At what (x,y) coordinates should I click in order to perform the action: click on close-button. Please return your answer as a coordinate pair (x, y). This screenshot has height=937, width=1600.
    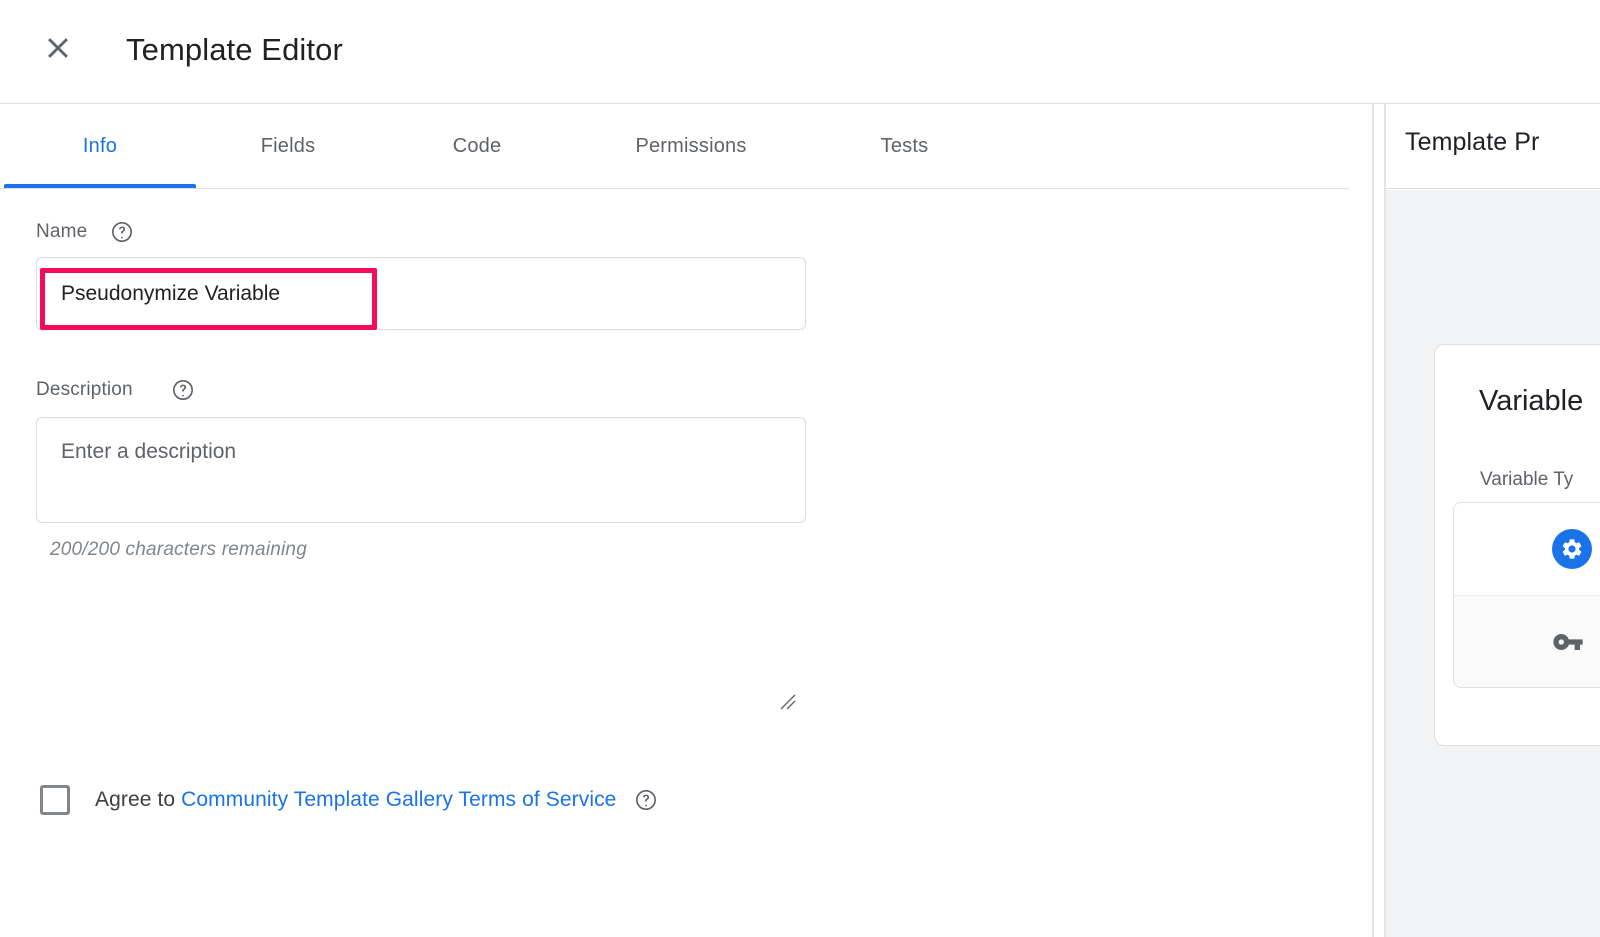
    Looking at the image, I should click on (58, 48).